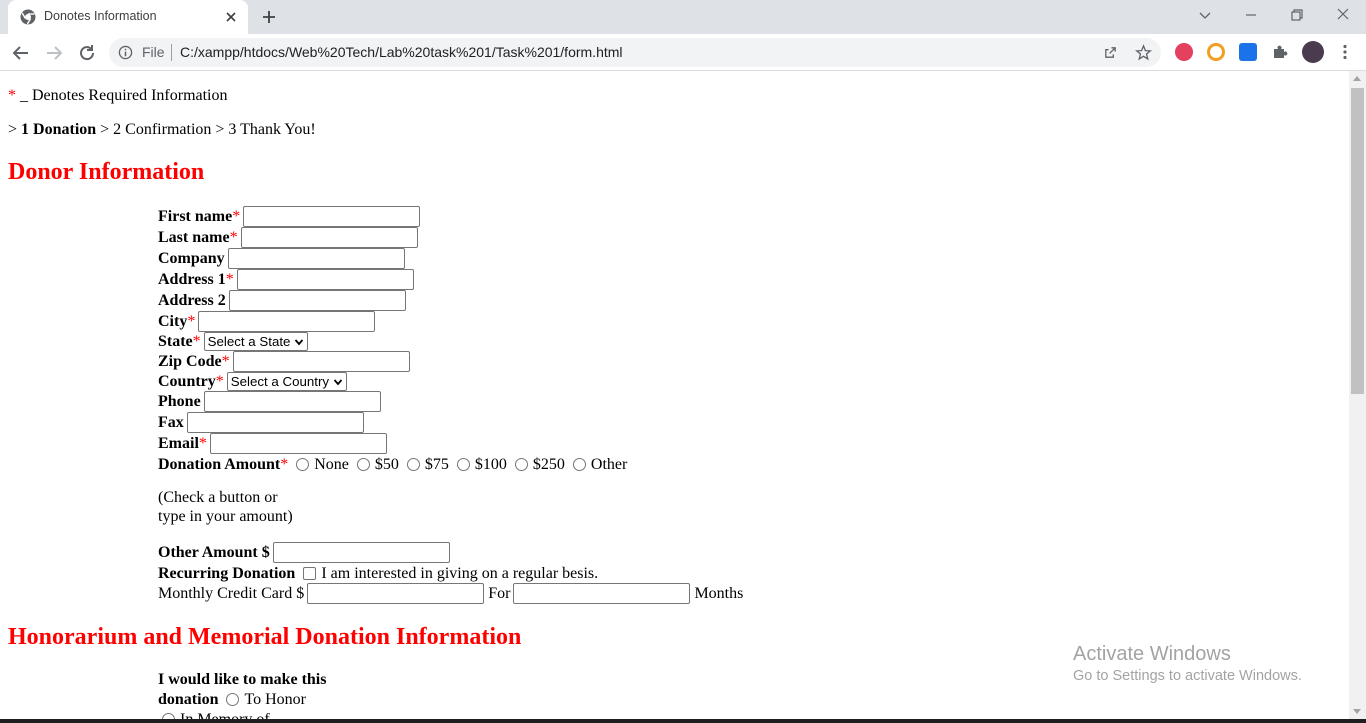 The image size is (1366, 723). Describe the element at coordinates (1184, 52) in the screenshot. I see `instagram-extension-icon` at that location.